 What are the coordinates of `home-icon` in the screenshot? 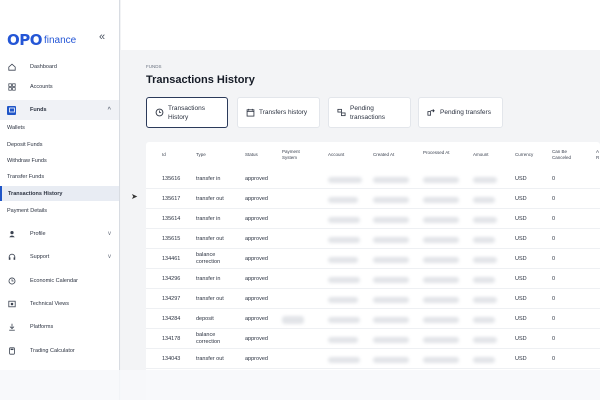 It's located at (11, 67).